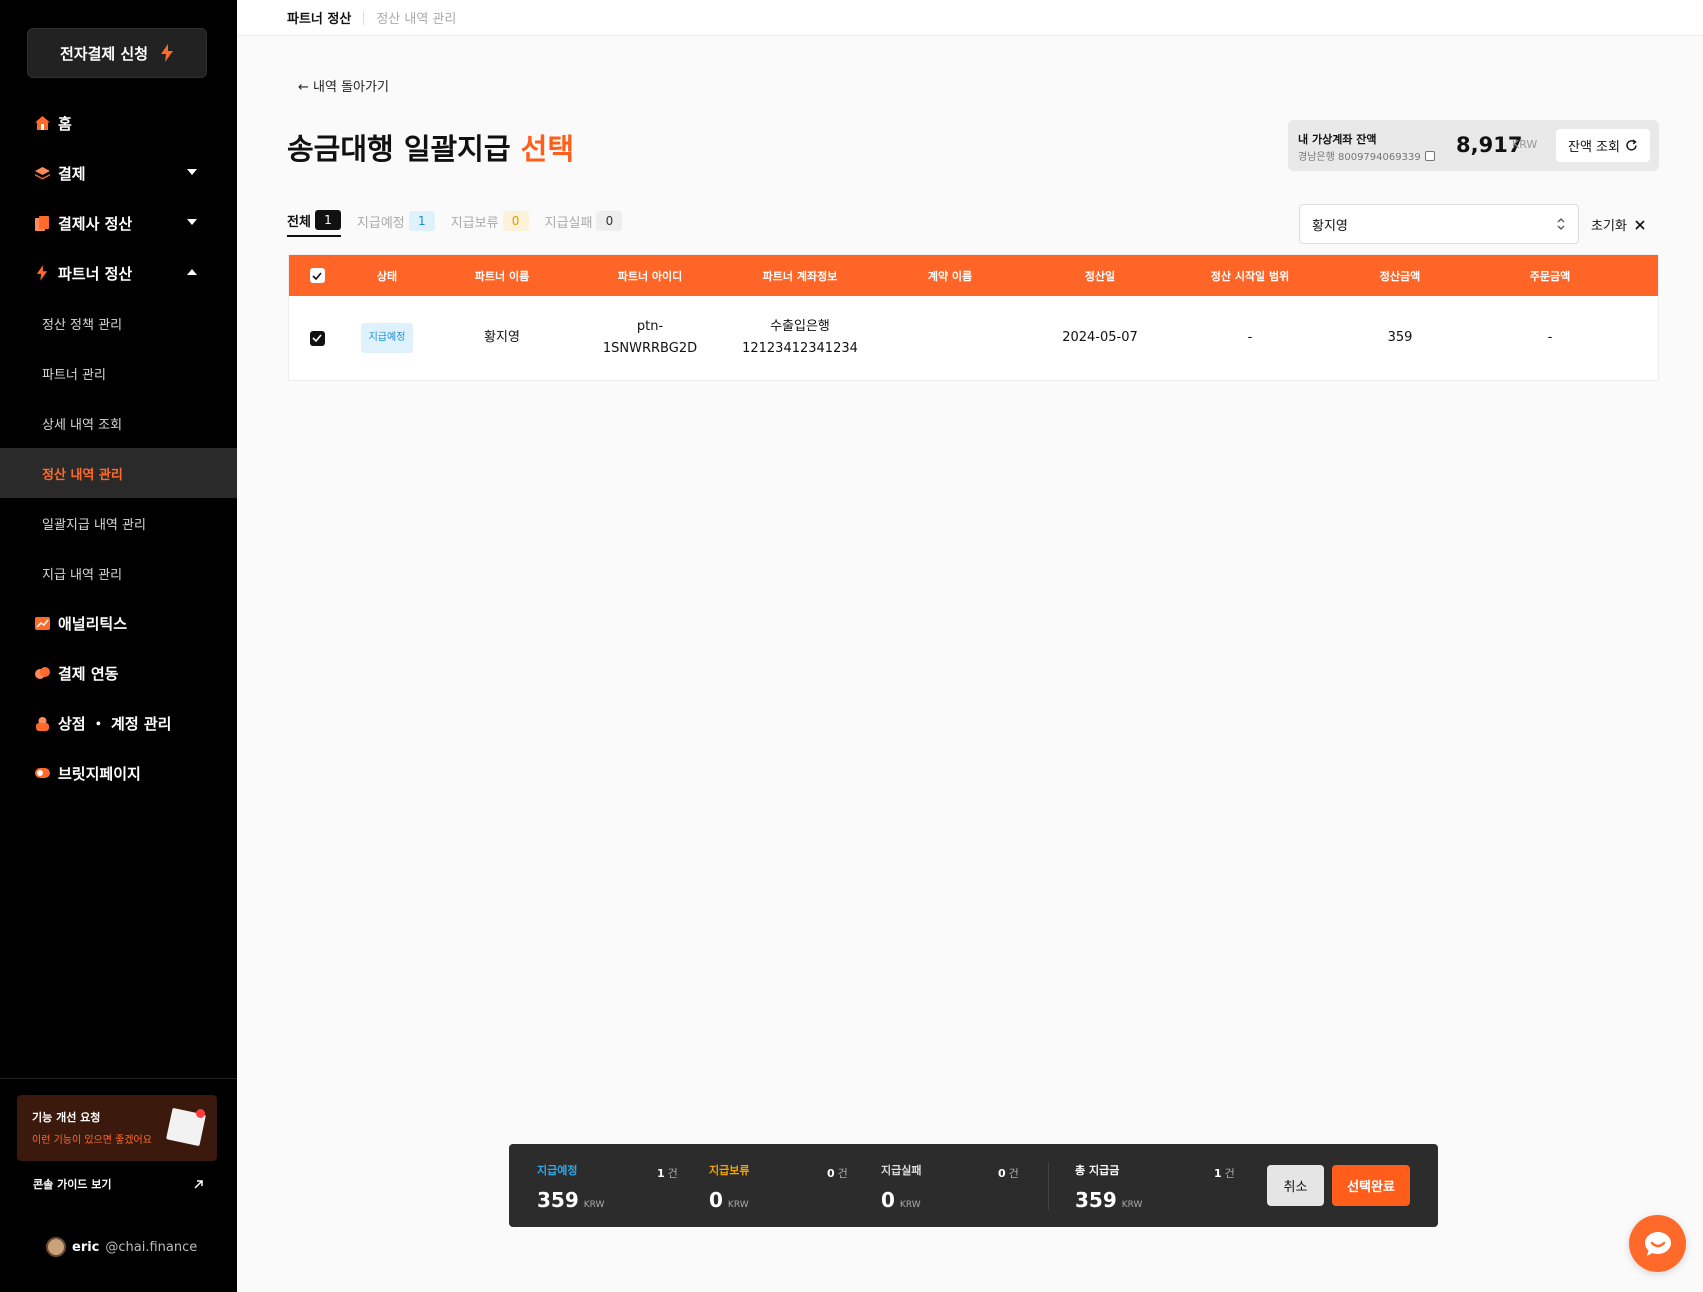  I want to click on tab-failed: 지급실패 0, so click(584, 223).